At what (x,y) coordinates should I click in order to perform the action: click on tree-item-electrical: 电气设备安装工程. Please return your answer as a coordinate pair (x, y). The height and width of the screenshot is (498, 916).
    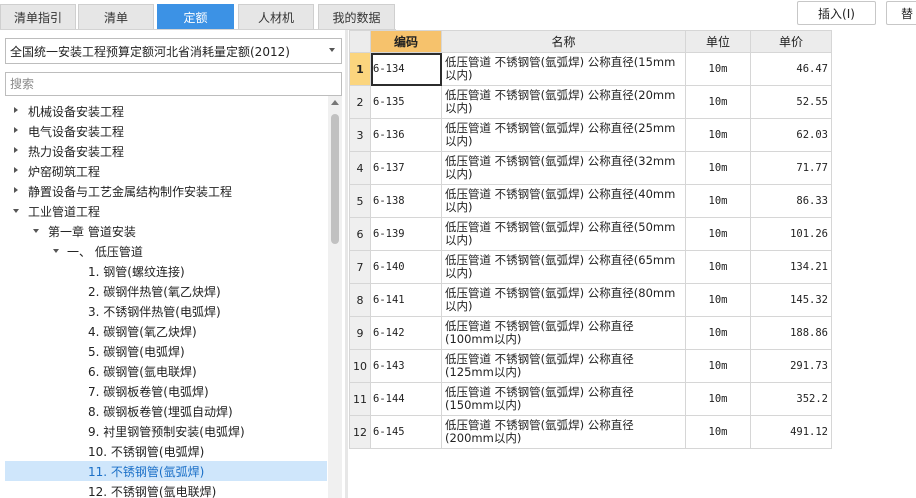
    Looking at the image, I should click on (166, 131).